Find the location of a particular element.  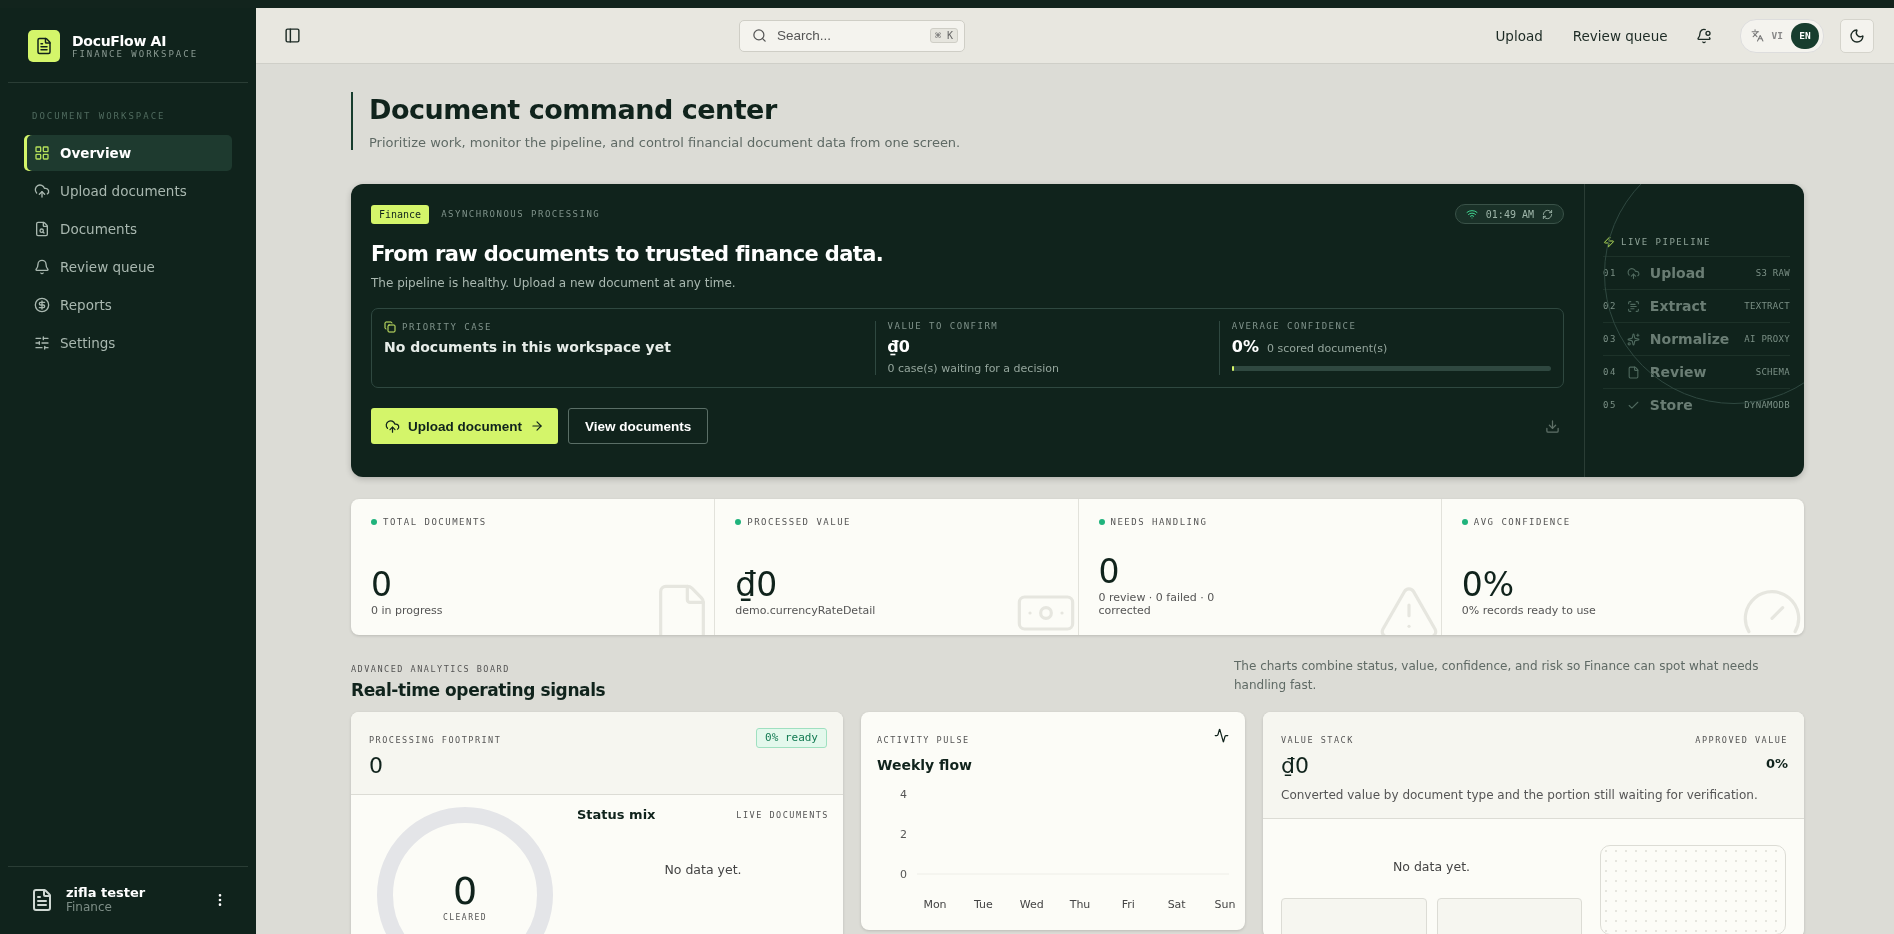

card-label: ACTIVITY PULSE is located at coordinates (923, 740).